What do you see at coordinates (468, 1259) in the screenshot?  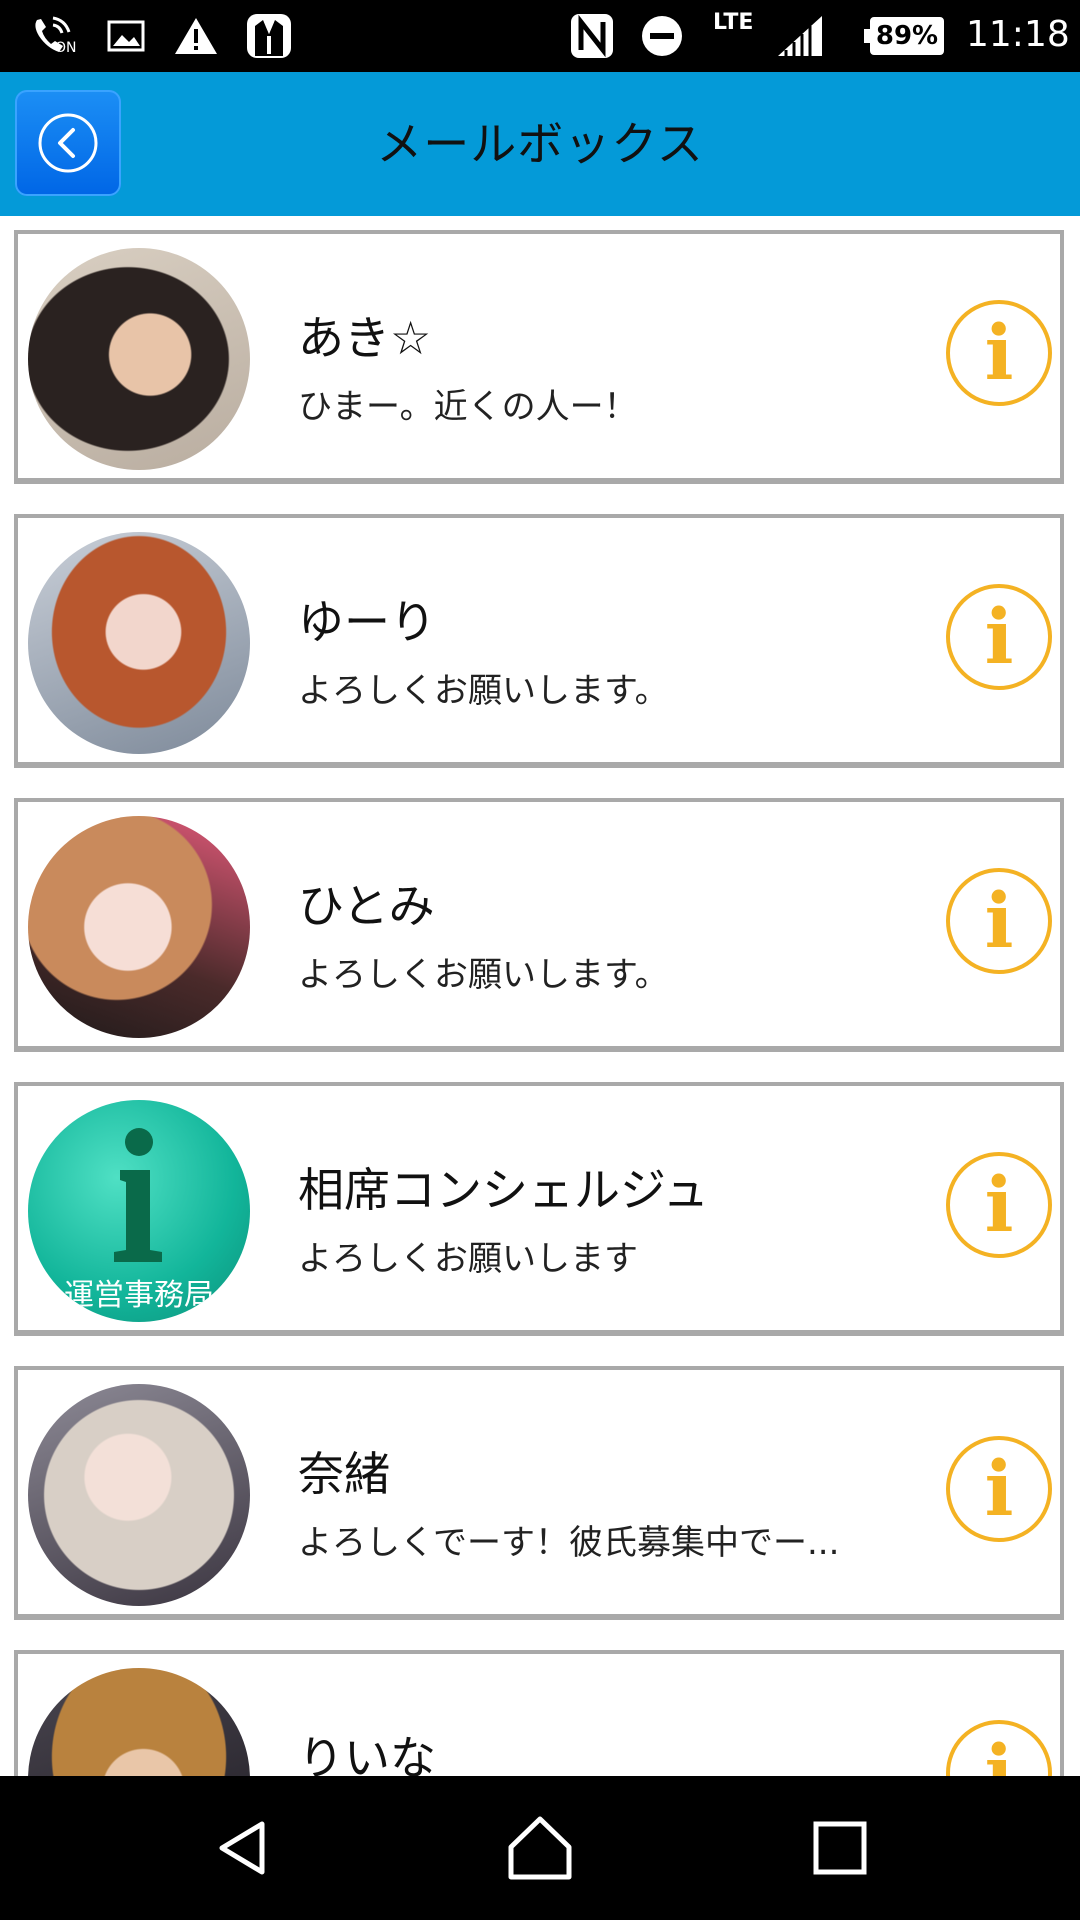 I see `message-preview: よろしくお願いします` at bounding box center [468, 1259].